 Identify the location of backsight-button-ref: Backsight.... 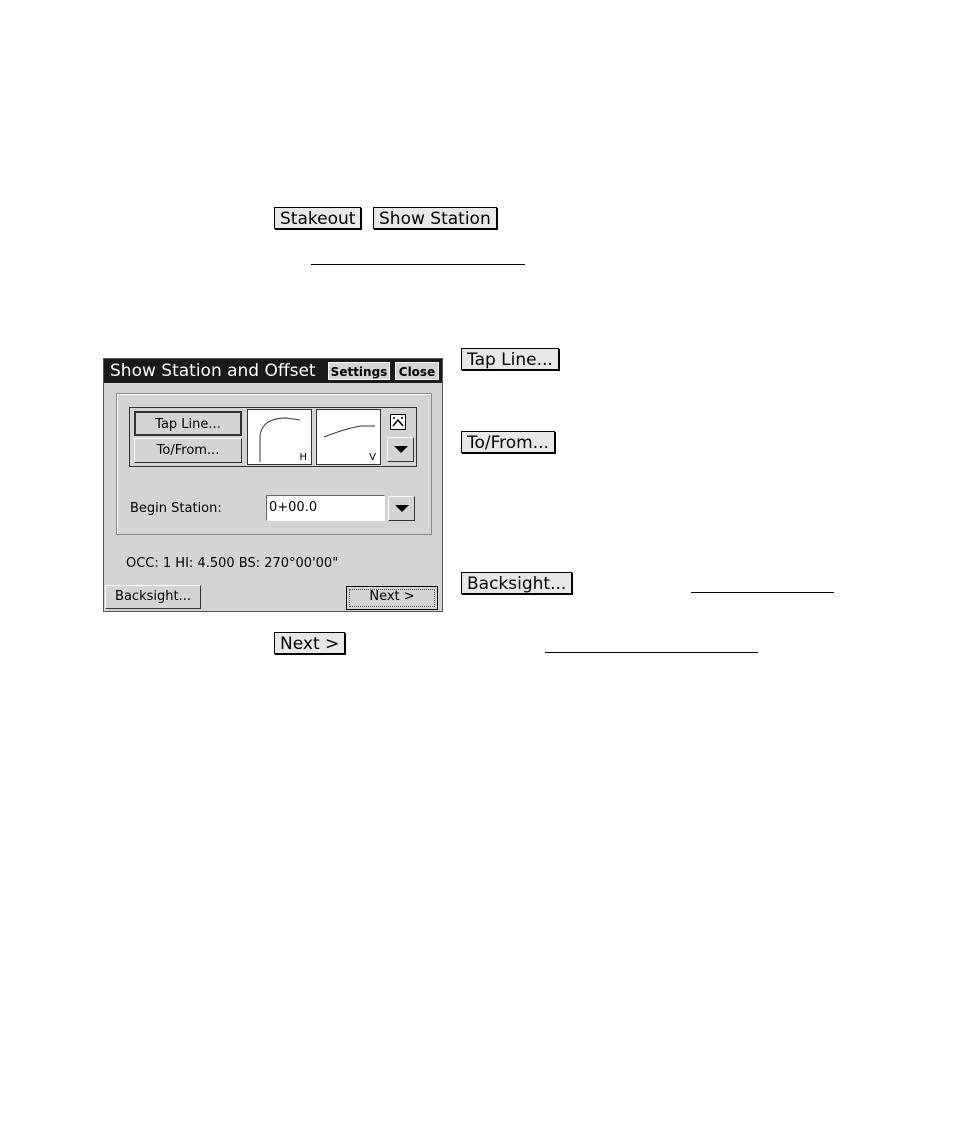
(517, 583).